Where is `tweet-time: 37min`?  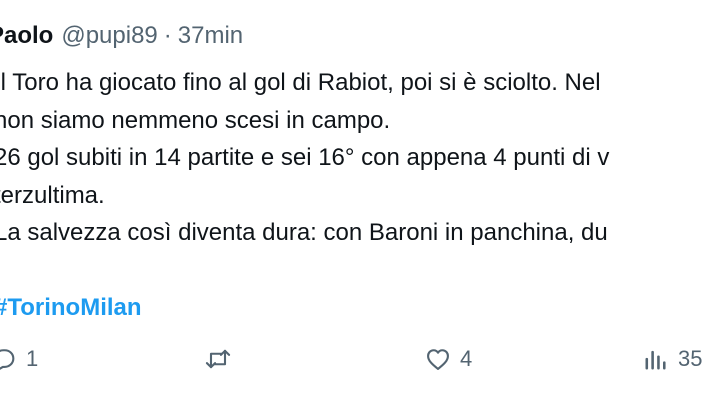 tweet-time: 37min is located at coordinates (210, 35).